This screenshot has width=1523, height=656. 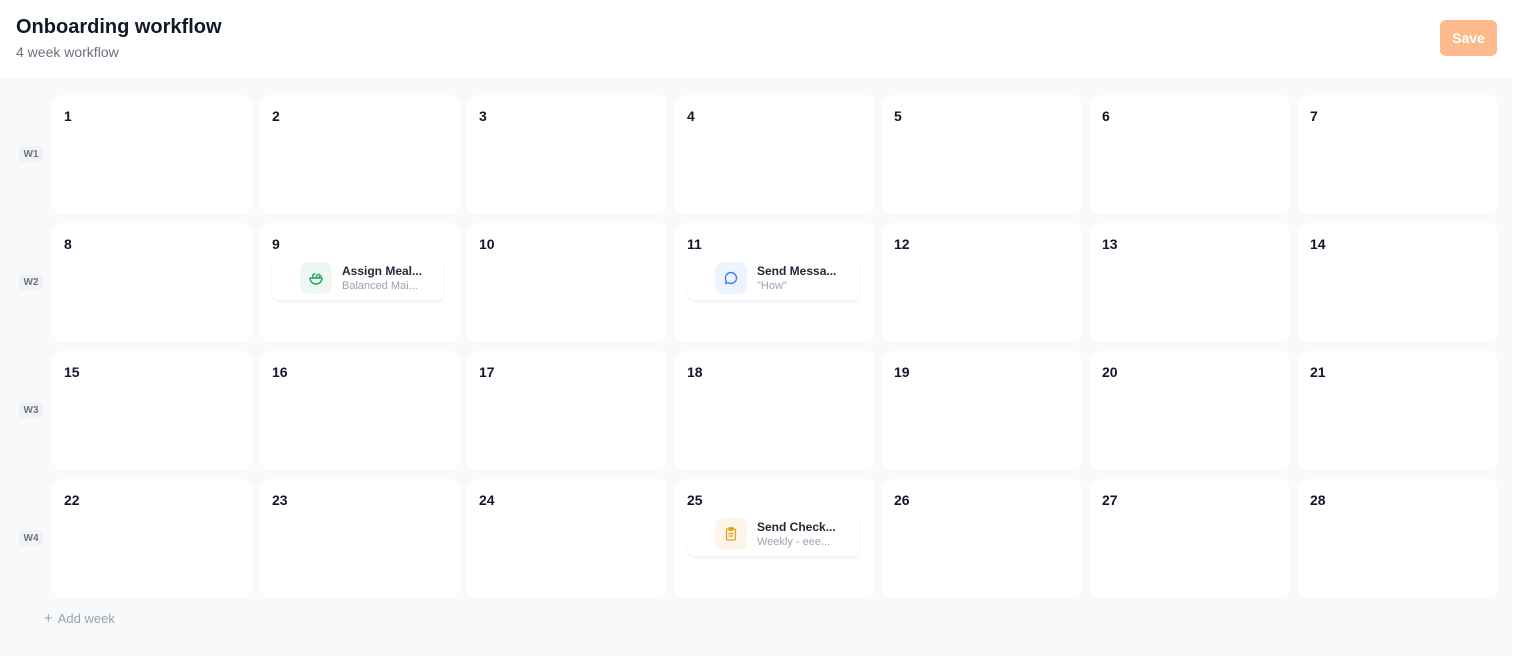 I want to click on day-number: 19, so click(x=902, y=372).